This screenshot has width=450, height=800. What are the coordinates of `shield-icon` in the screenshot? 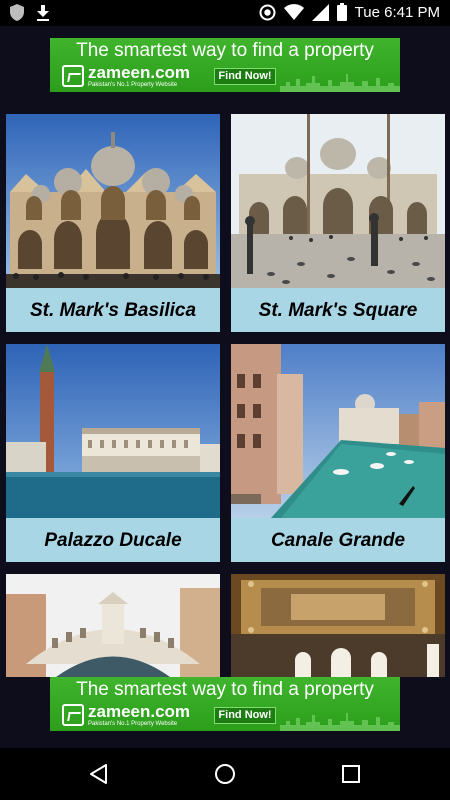 It's located at (17, 12).